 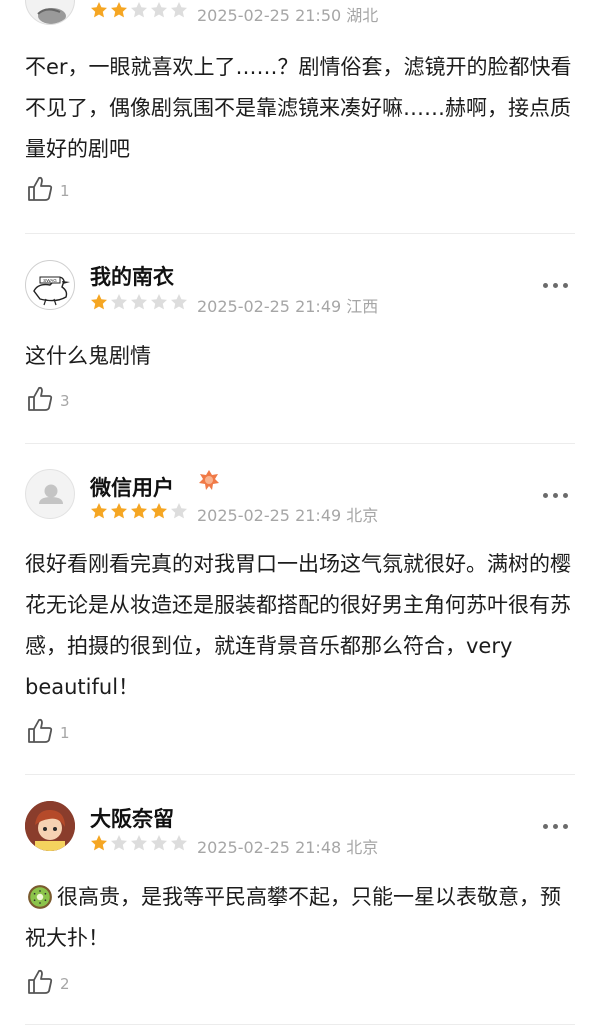 I want to click on review-meta: 2025-02-25 21:50 湖北, so click(x=287, y=14).